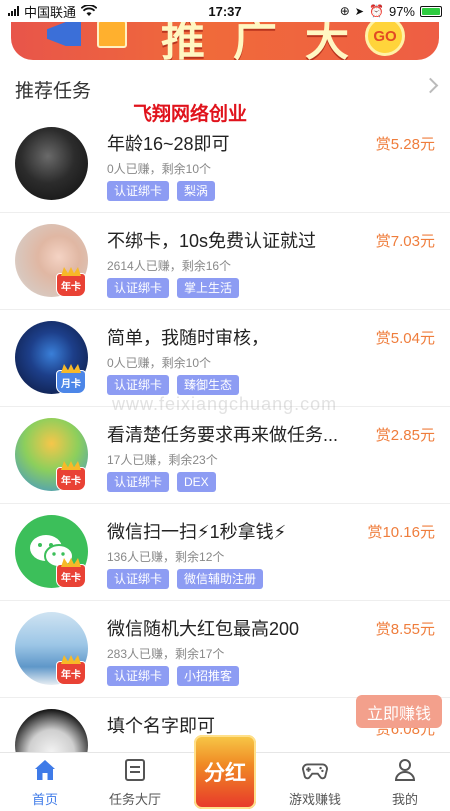  What do you see at coordinates (212, 241) in the screenshot?
I see `task-title: 不绑卡，10s免费认证就过` at bounding box center [212, 241].